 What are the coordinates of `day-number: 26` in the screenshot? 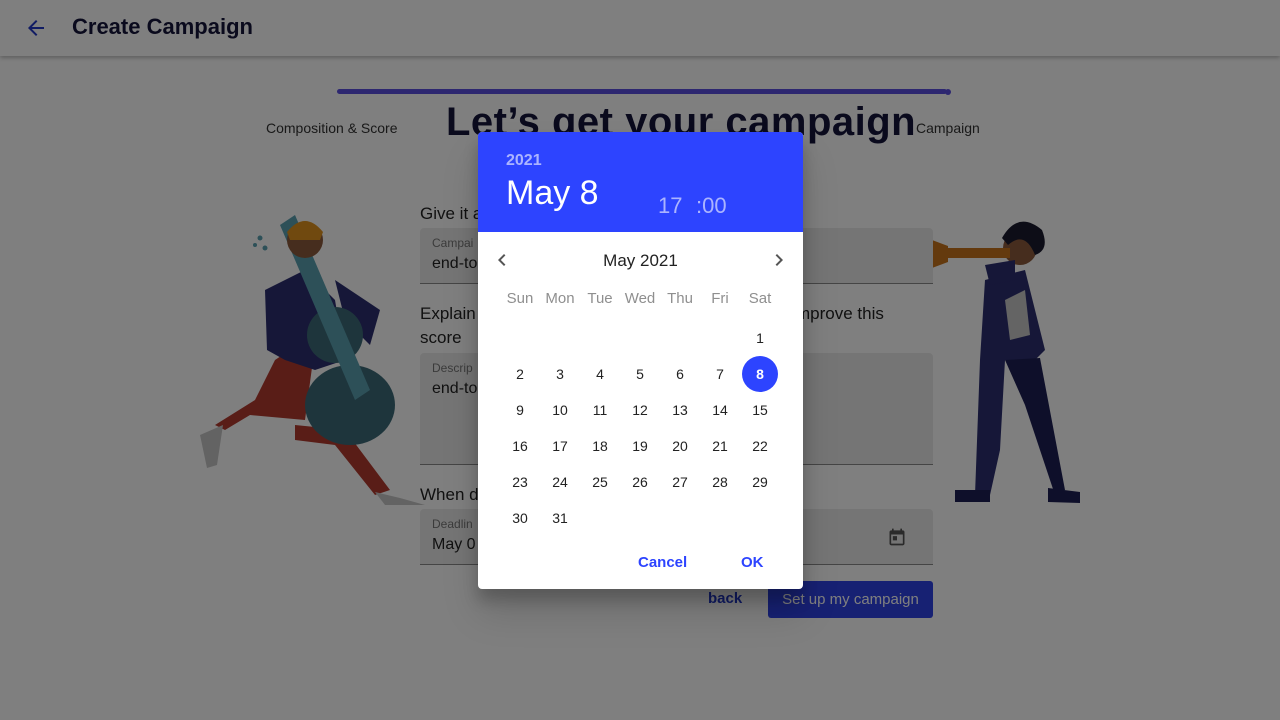 It's located at (640, 482).